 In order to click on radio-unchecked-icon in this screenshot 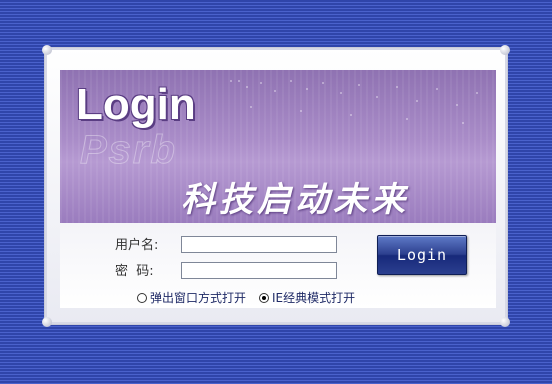, I will do `click(142, 297)`.